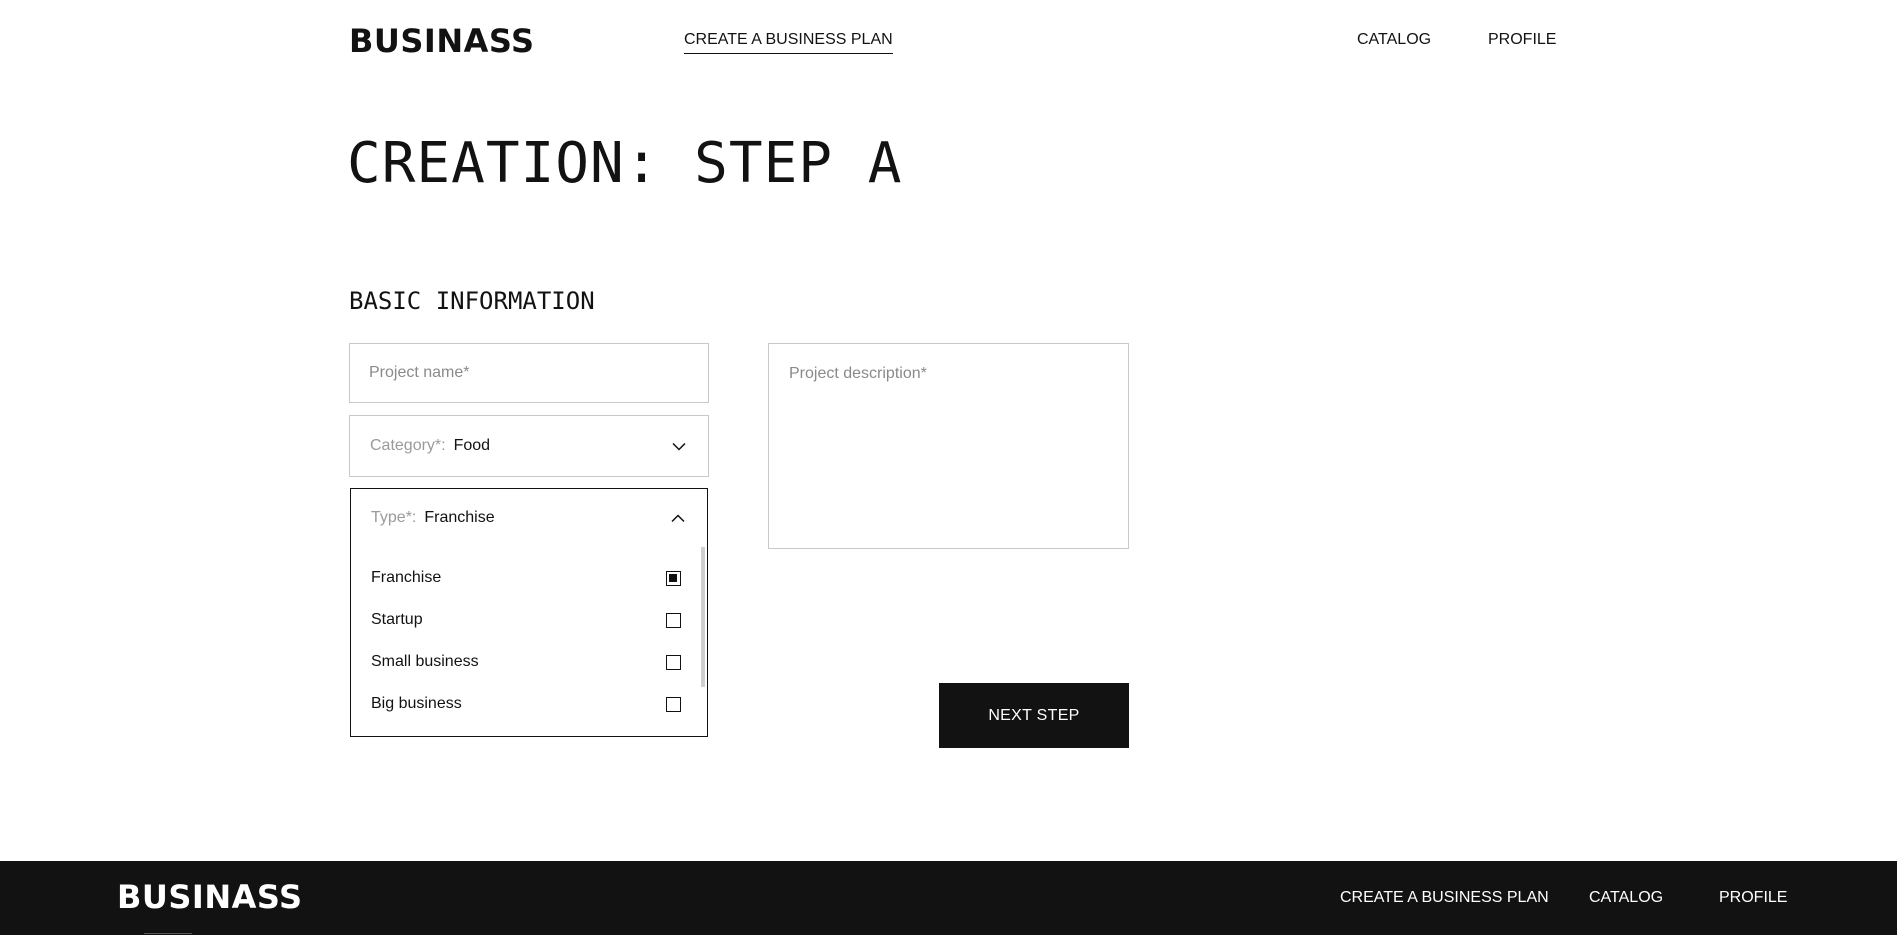  What do you see at coordinates (679, 446) in the screenshot?
I see `chevron-down-icon` at bounding box center [679, 446].